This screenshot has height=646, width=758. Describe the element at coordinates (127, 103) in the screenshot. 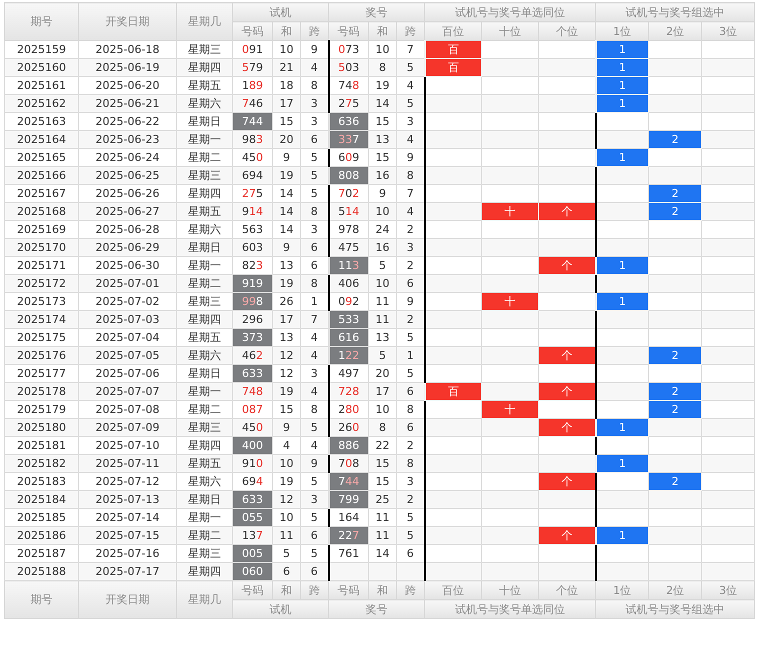

I see `table-cell: 2025-06-21` at that location.